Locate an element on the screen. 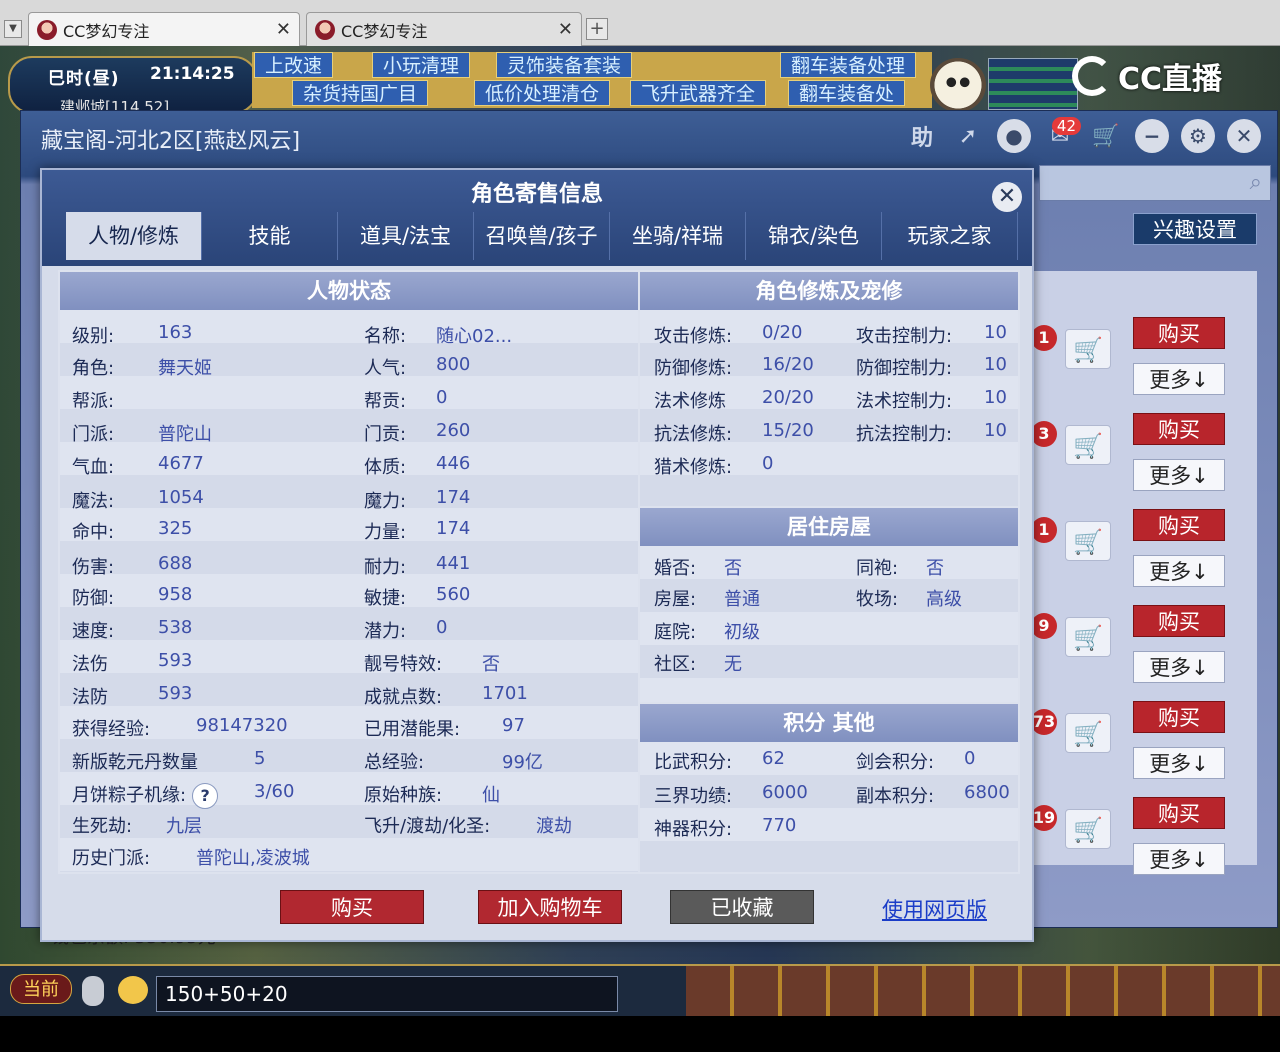  web-version-link: 使用网页版 is located at coordinates (934, 909).